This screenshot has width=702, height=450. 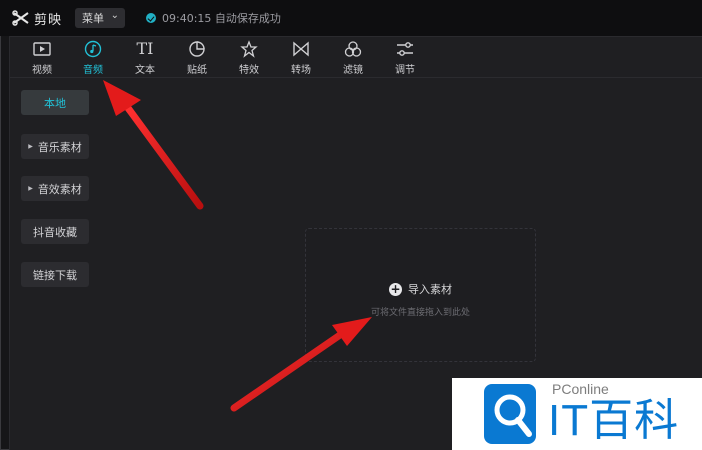 I want to click on sidebar-item-link-download: 链接下载, so click(x=55, y=274).